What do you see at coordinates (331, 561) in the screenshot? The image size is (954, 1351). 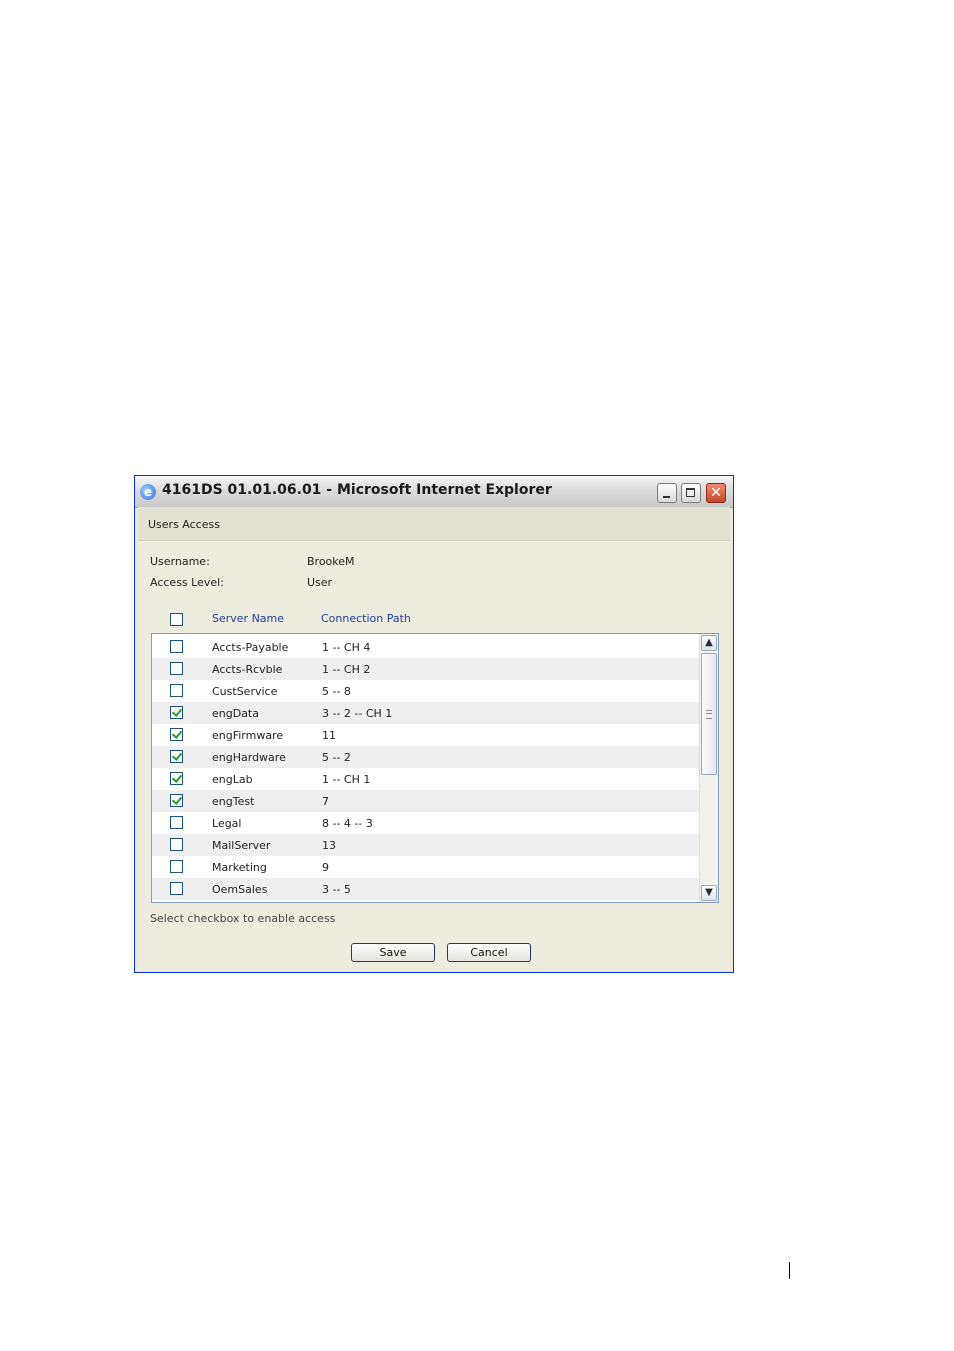 I see `username-value: BrookeM` at bounding box center [331, 561].